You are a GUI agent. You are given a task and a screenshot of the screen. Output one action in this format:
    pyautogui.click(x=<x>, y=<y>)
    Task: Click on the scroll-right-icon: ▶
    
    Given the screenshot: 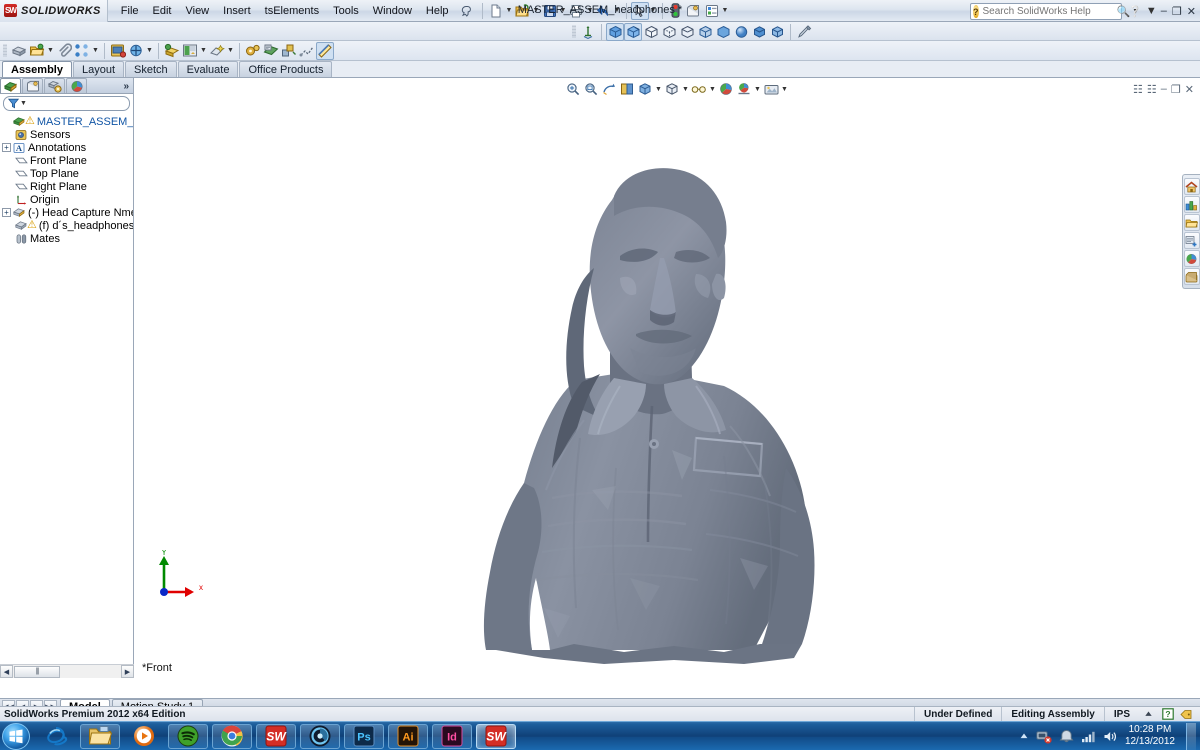 What is the action you would take?
    pyautogui.click(x=127, y=671)
    